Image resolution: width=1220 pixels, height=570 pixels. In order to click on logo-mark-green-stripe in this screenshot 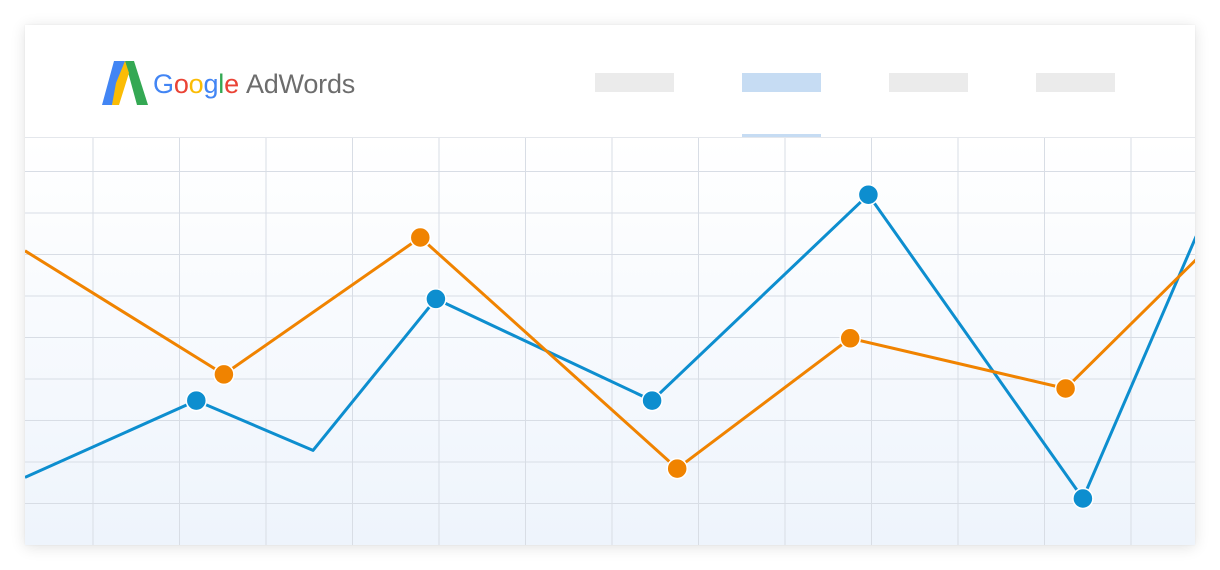, I will do `click(136, 83)`.